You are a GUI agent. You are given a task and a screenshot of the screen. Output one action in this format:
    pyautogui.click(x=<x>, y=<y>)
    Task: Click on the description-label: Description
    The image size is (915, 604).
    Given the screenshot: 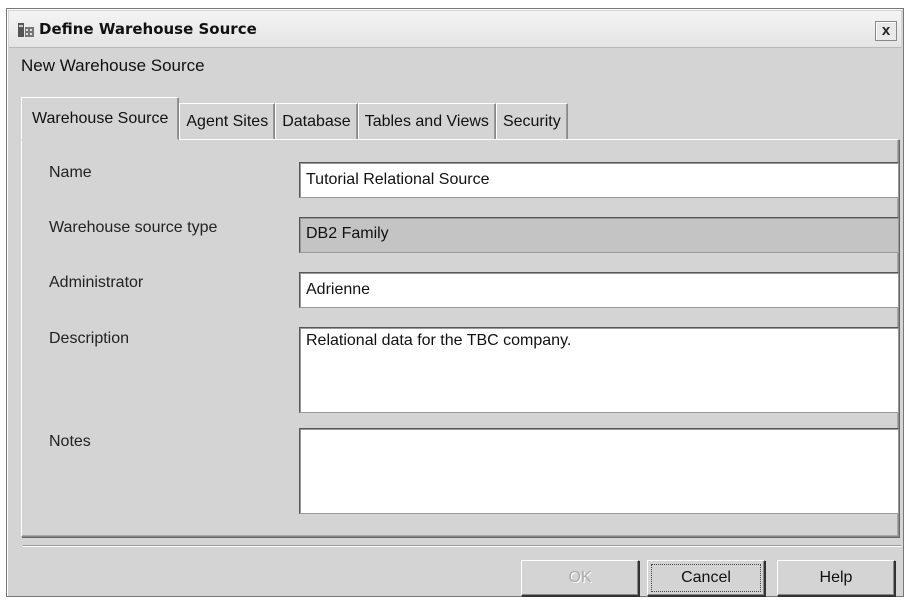 What is the action you would take?
    pyautogui.click(x=89, y=338)
    